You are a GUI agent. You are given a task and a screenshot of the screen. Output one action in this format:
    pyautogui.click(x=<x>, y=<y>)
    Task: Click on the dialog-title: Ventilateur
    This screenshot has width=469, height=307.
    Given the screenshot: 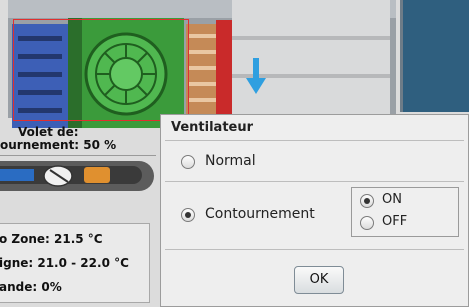 What is the action you would take?
    pyautogui.click(x=212, y=127)
    